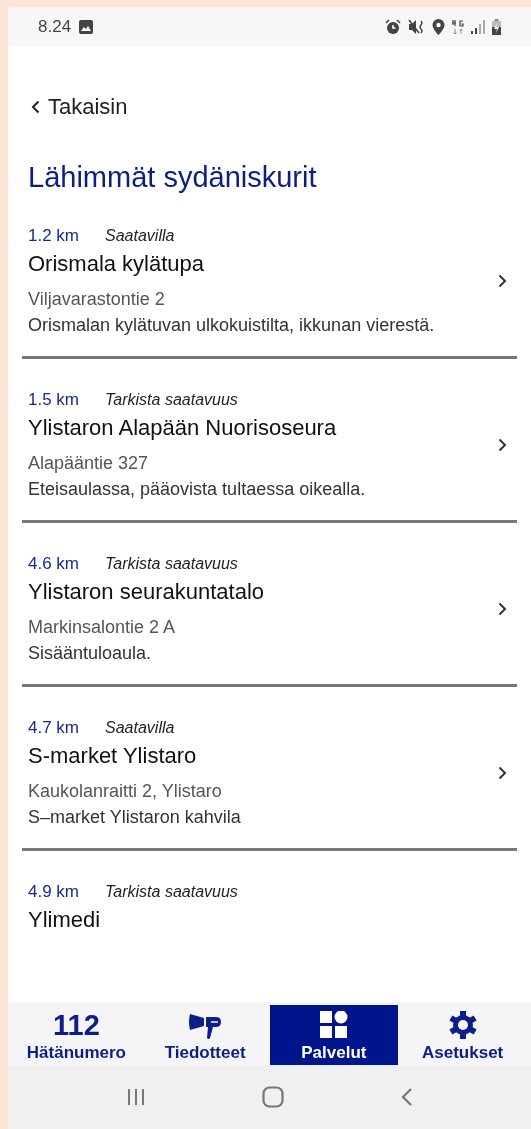 Image resolution: width=531 pixels, height=1129 pixels. Describe the element at coordinates (125, 791) in the screenshot. I see `address: Kaukolanraitti 2, Ylistaro` at that location.